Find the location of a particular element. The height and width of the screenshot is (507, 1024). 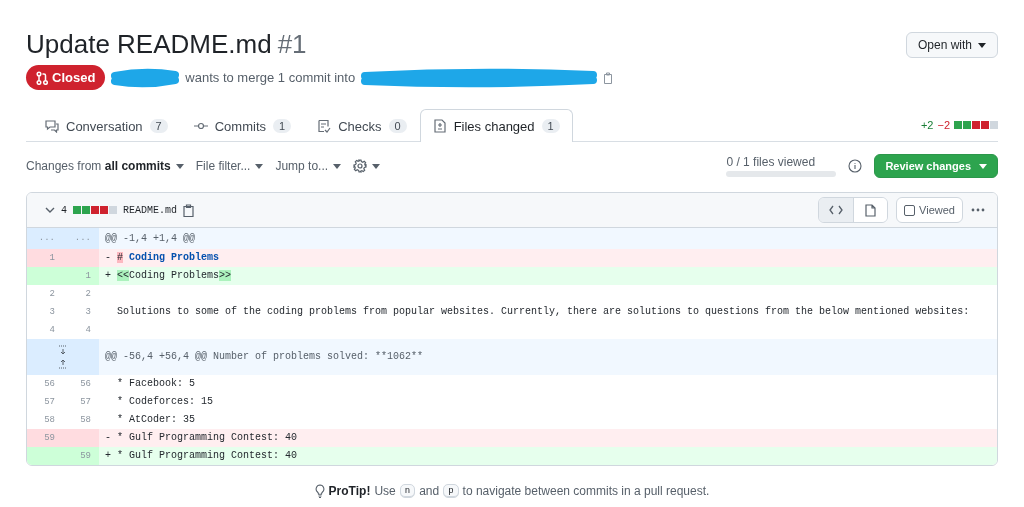

tab-counter: 0 is located at coordinates (397, 126).